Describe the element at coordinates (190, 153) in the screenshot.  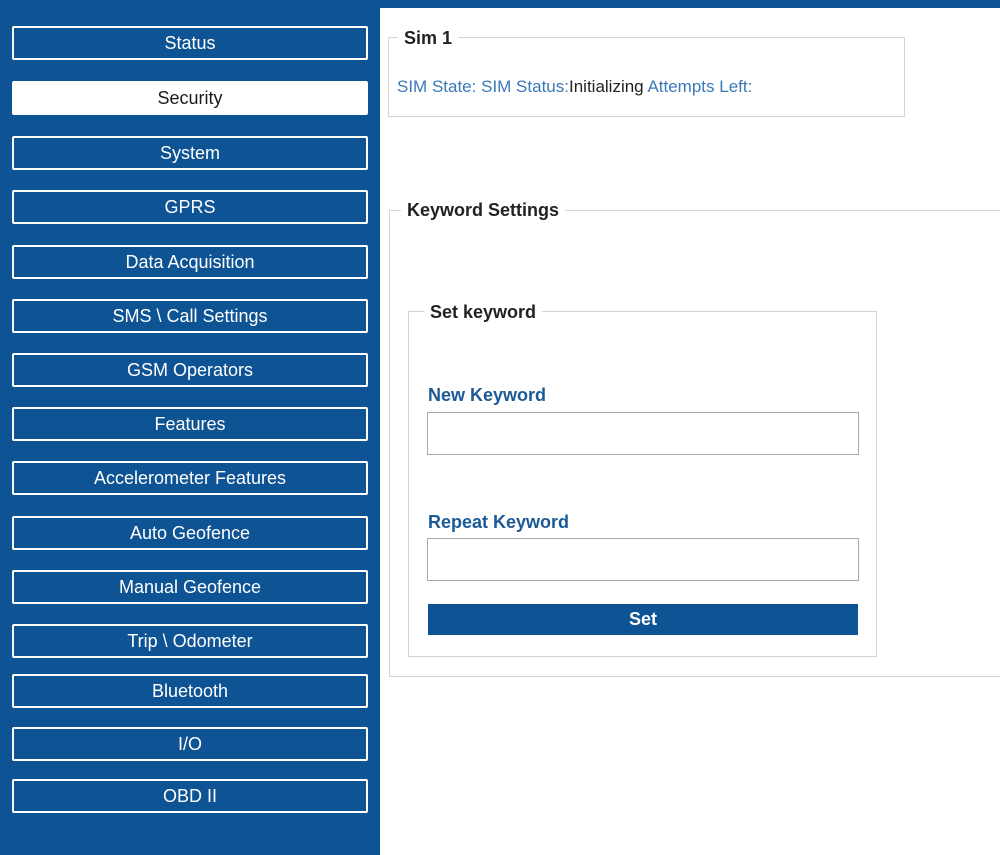
I see `sidebar-item-system: System` at that location.